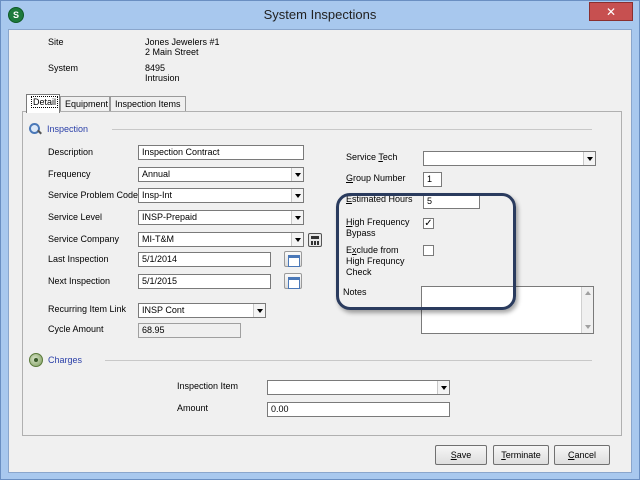  I want to click on scroll-down-icon, so click(588, 327).